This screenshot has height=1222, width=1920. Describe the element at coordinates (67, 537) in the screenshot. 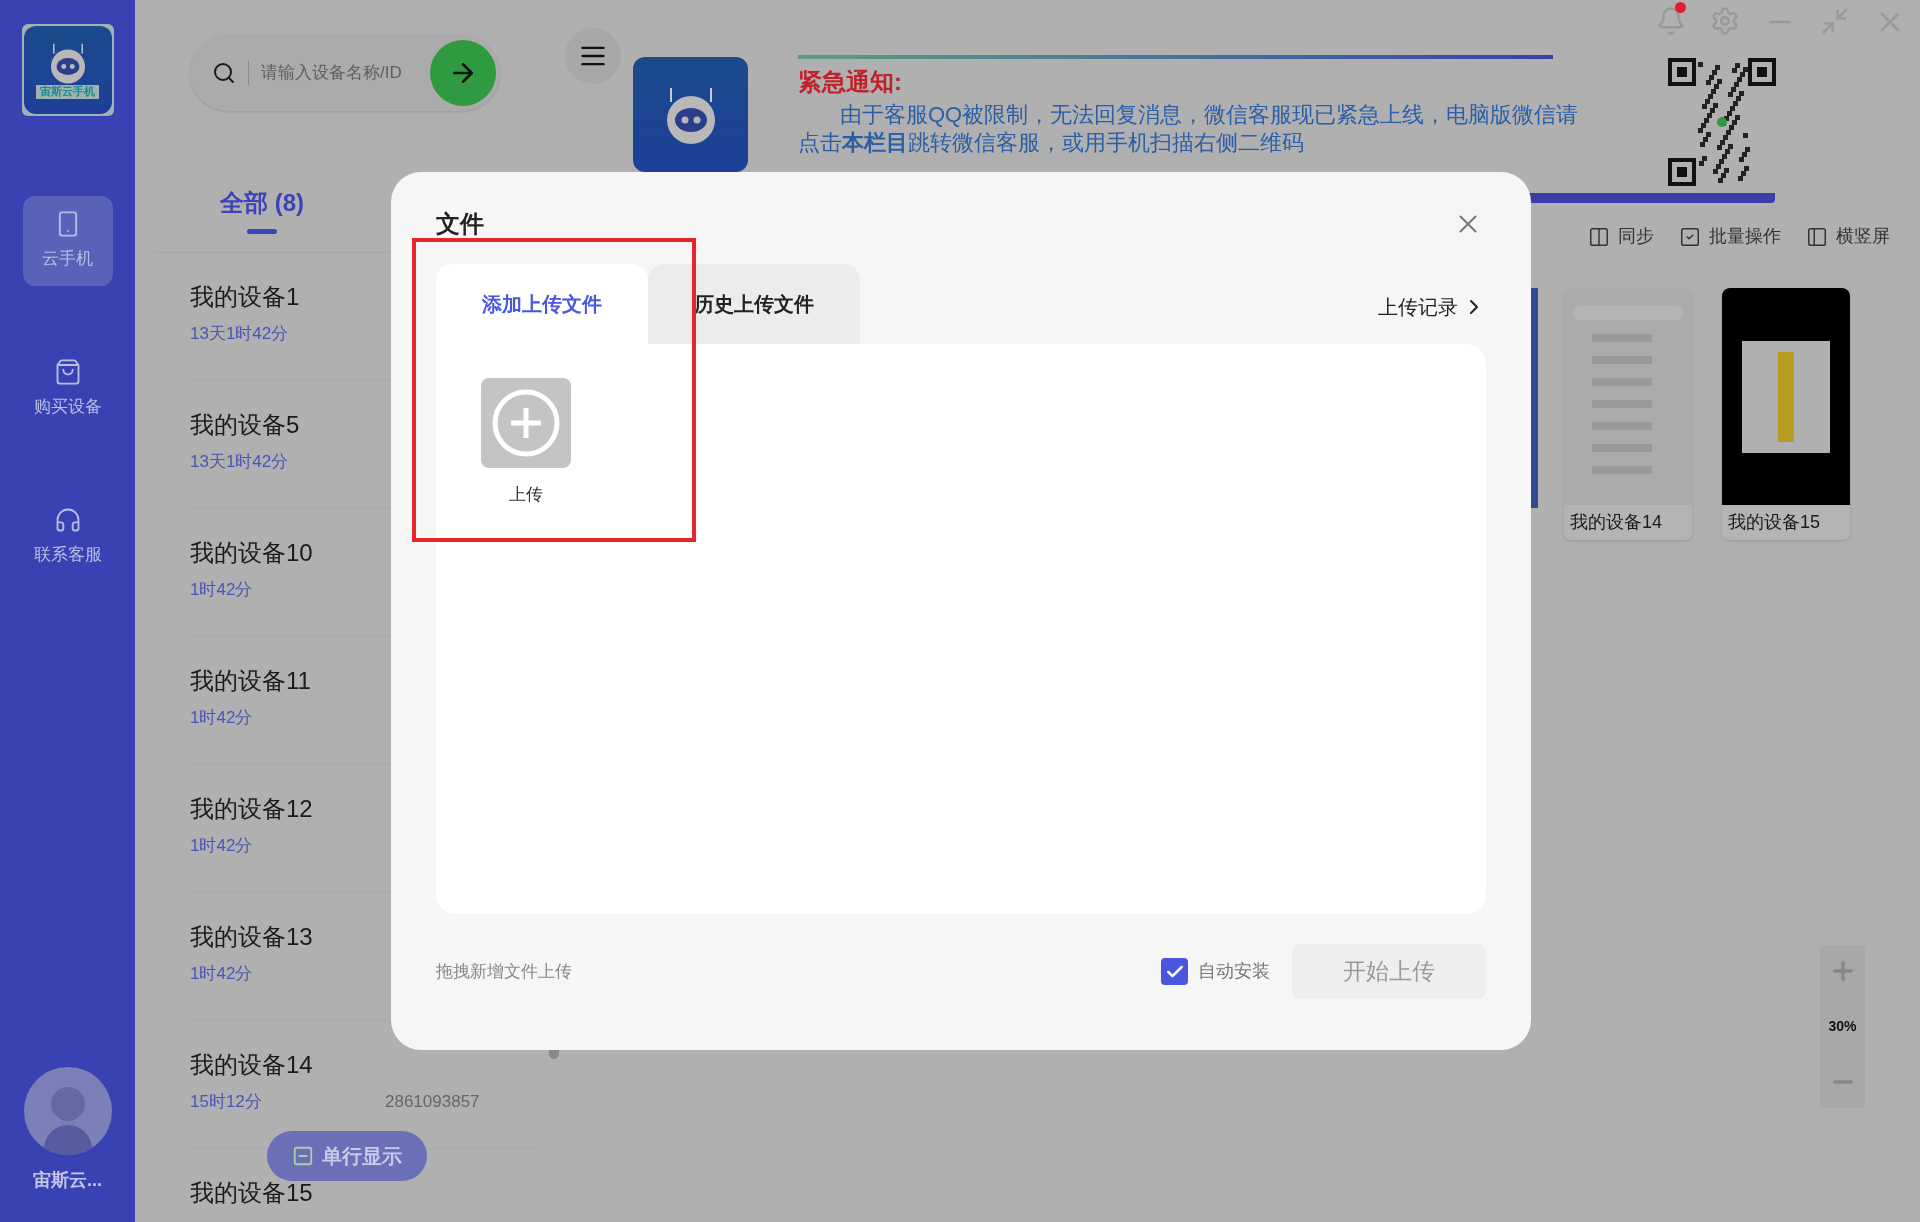

I see `nav-item: 联系客服` at that location.